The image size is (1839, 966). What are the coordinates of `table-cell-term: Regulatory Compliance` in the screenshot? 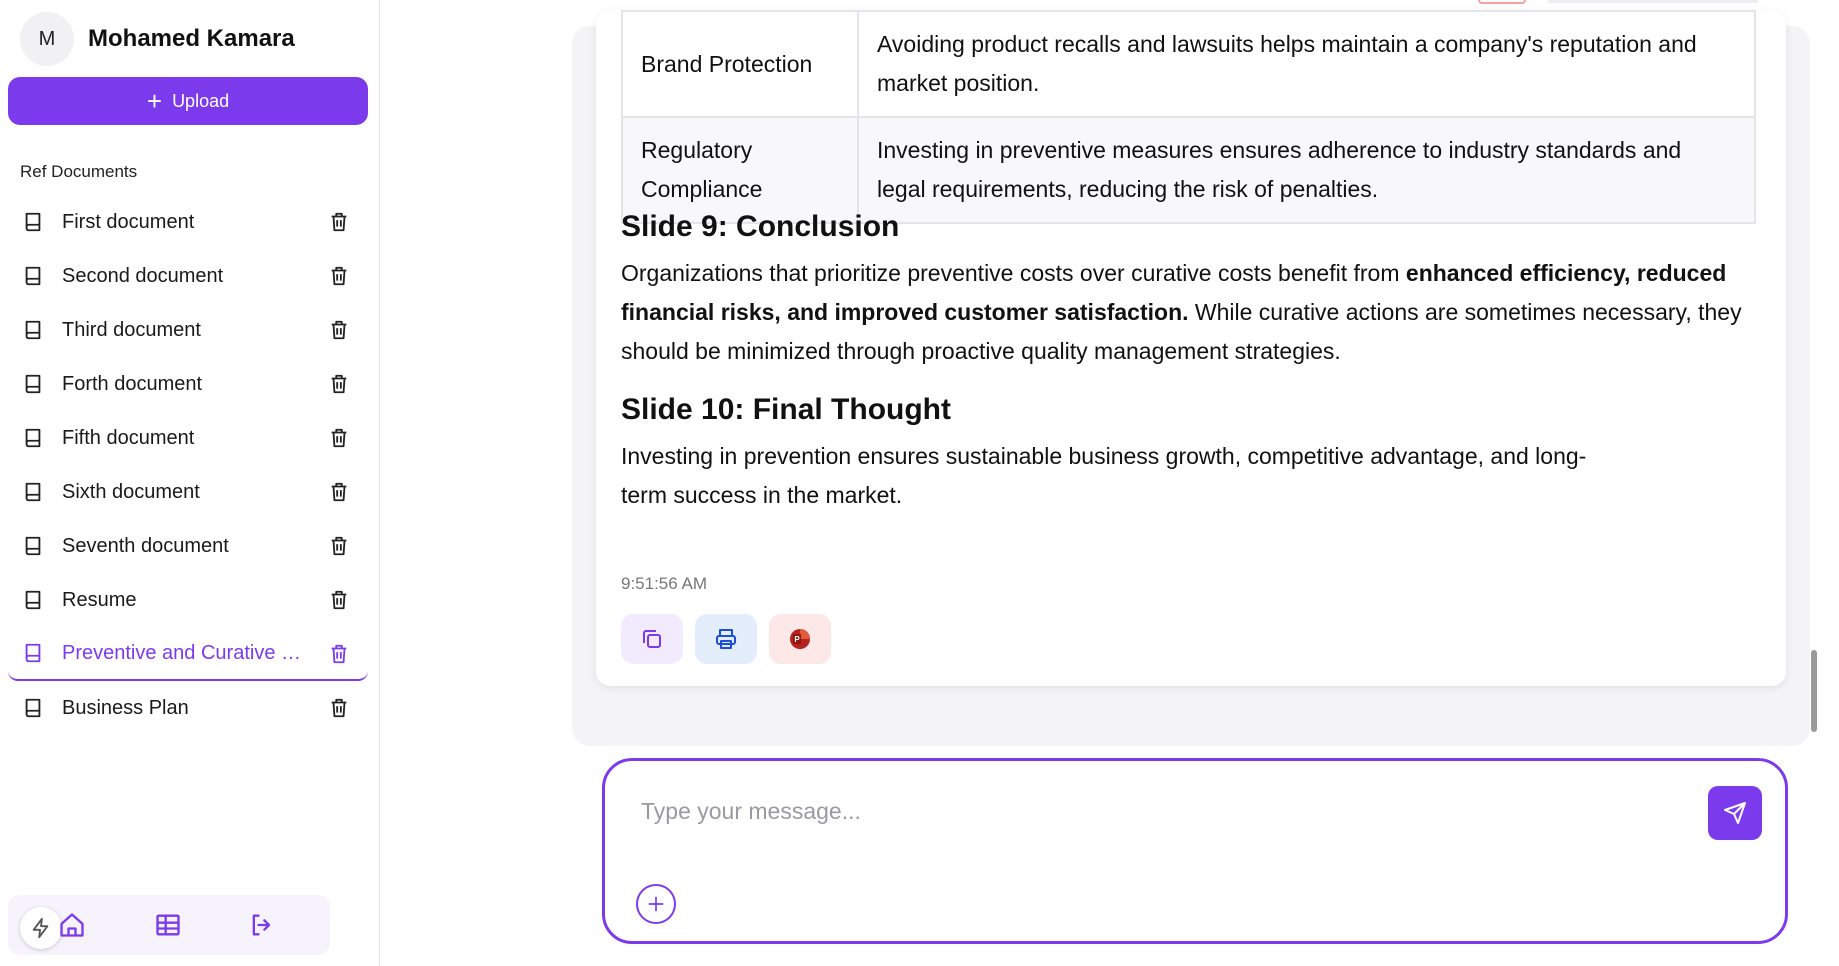 It's located at (740, 170).